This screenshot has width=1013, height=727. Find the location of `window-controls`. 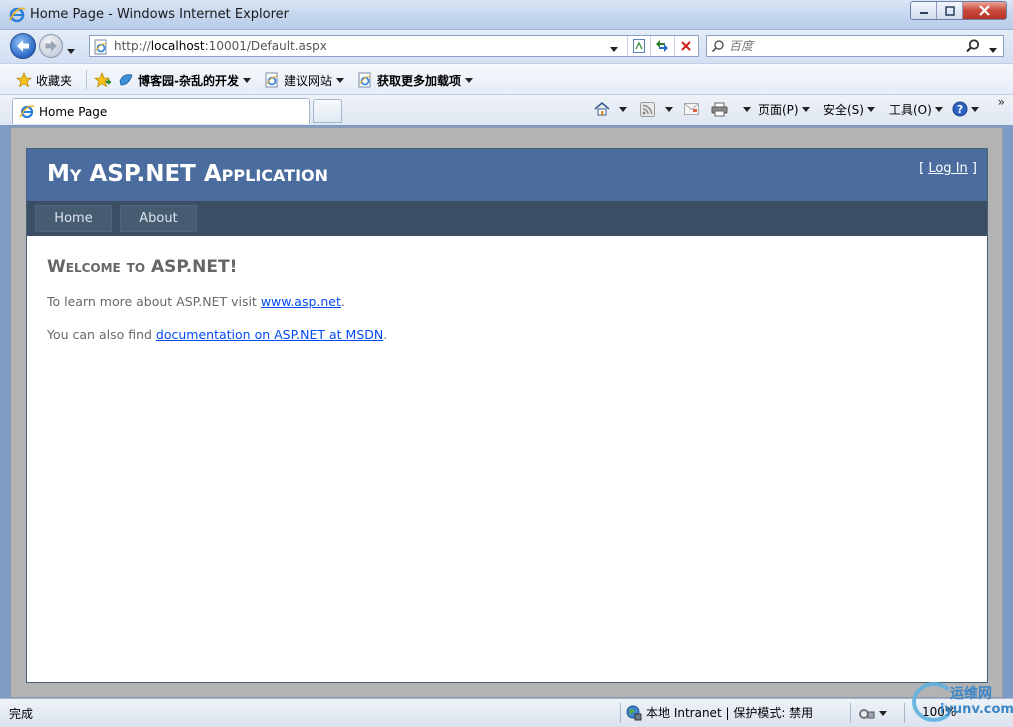

window-controls is located at coordinates (958, 10).